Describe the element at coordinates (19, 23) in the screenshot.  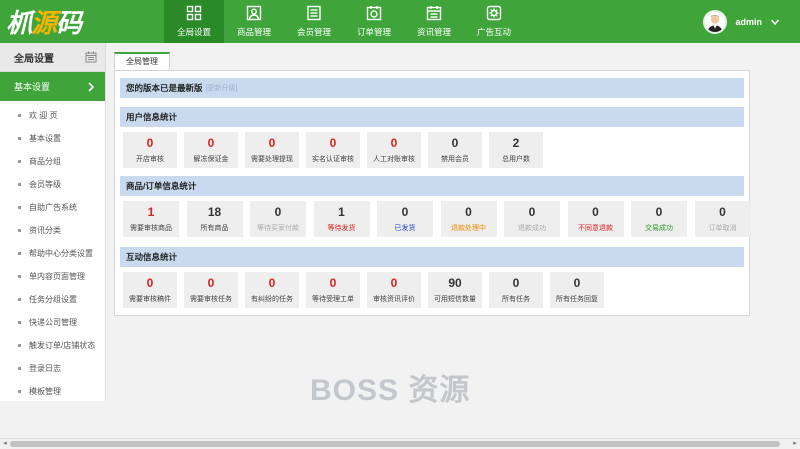
I see `logo-text-1: 枛` at that location.